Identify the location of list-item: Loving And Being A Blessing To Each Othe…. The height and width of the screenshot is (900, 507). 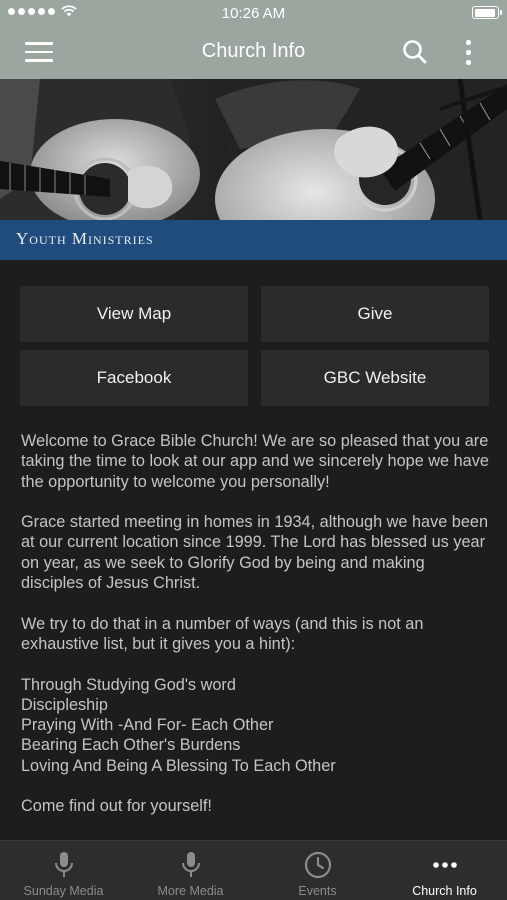
(178, 765).